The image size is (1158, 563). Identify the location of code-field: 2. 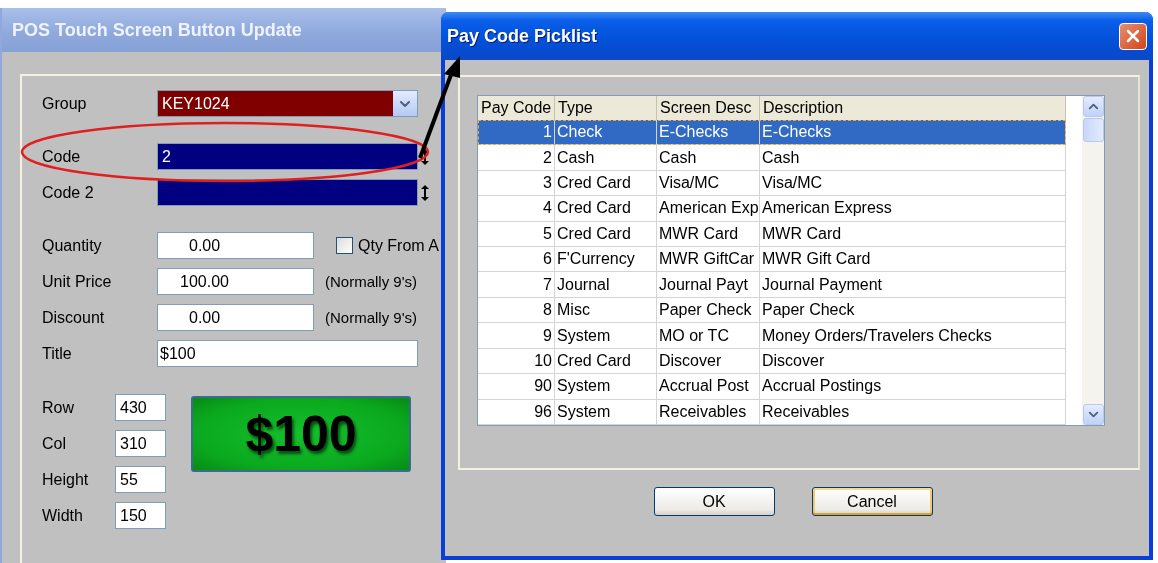
(287, 156).